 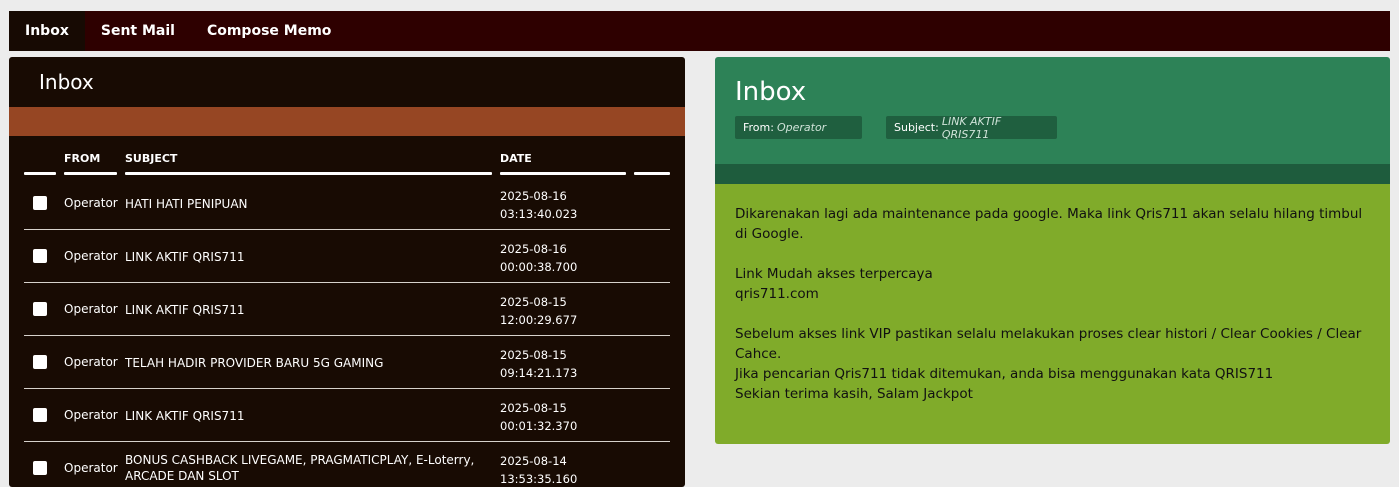 What do you see at coordinates (538, 311) in the screenshot?
I see `row-date: 2025-08-15 12:00:29.677` at bounding box center [538, 311].